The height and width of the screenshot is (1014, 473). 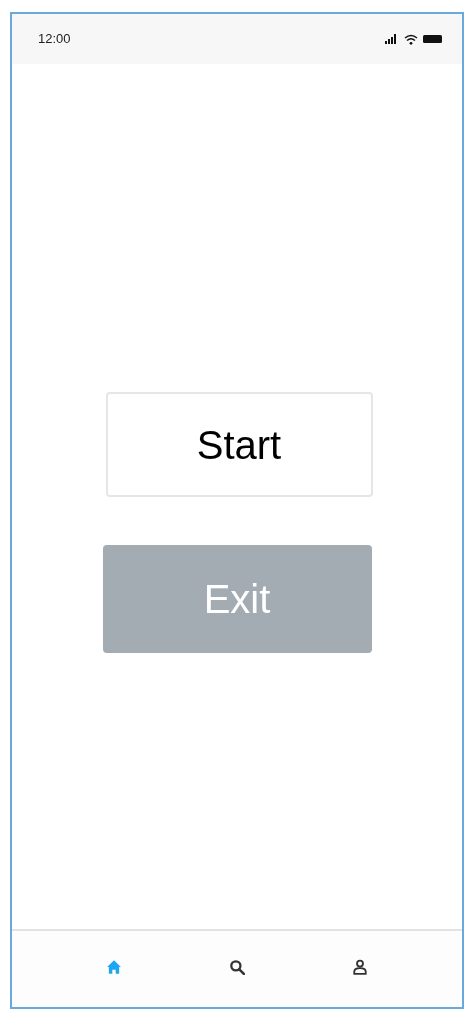 What do you see at coordinates (113, 967) in the screenshot?
I see `home-icon` at bounding box center [113, 967].